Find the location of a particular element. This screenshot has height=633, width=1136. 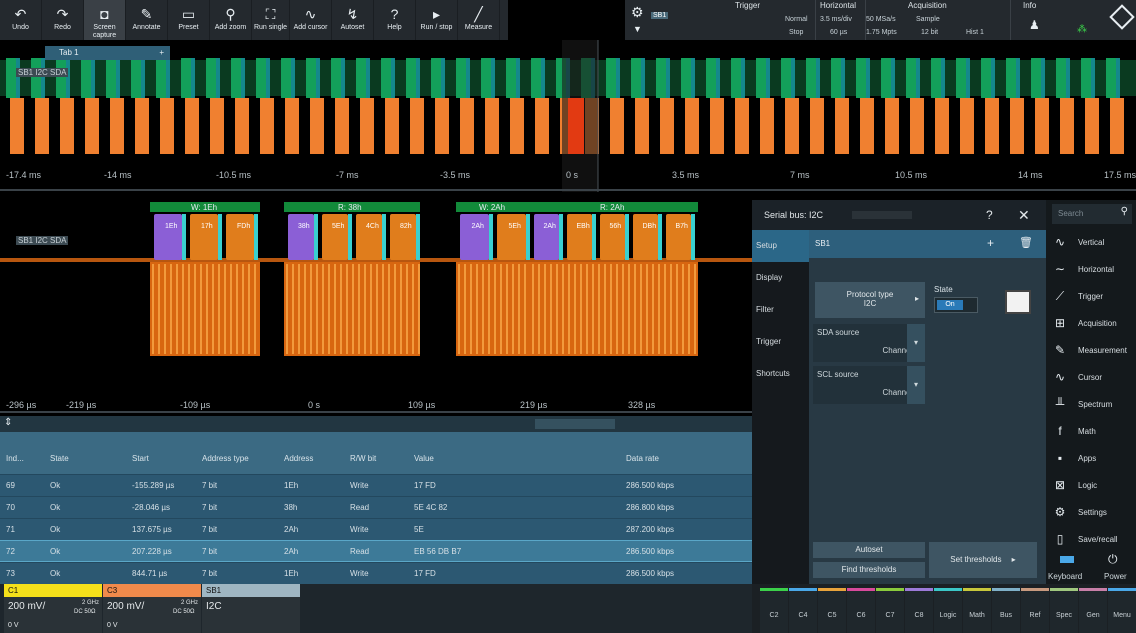

table-cell: 2Ah is located at coordinates (291, 551).